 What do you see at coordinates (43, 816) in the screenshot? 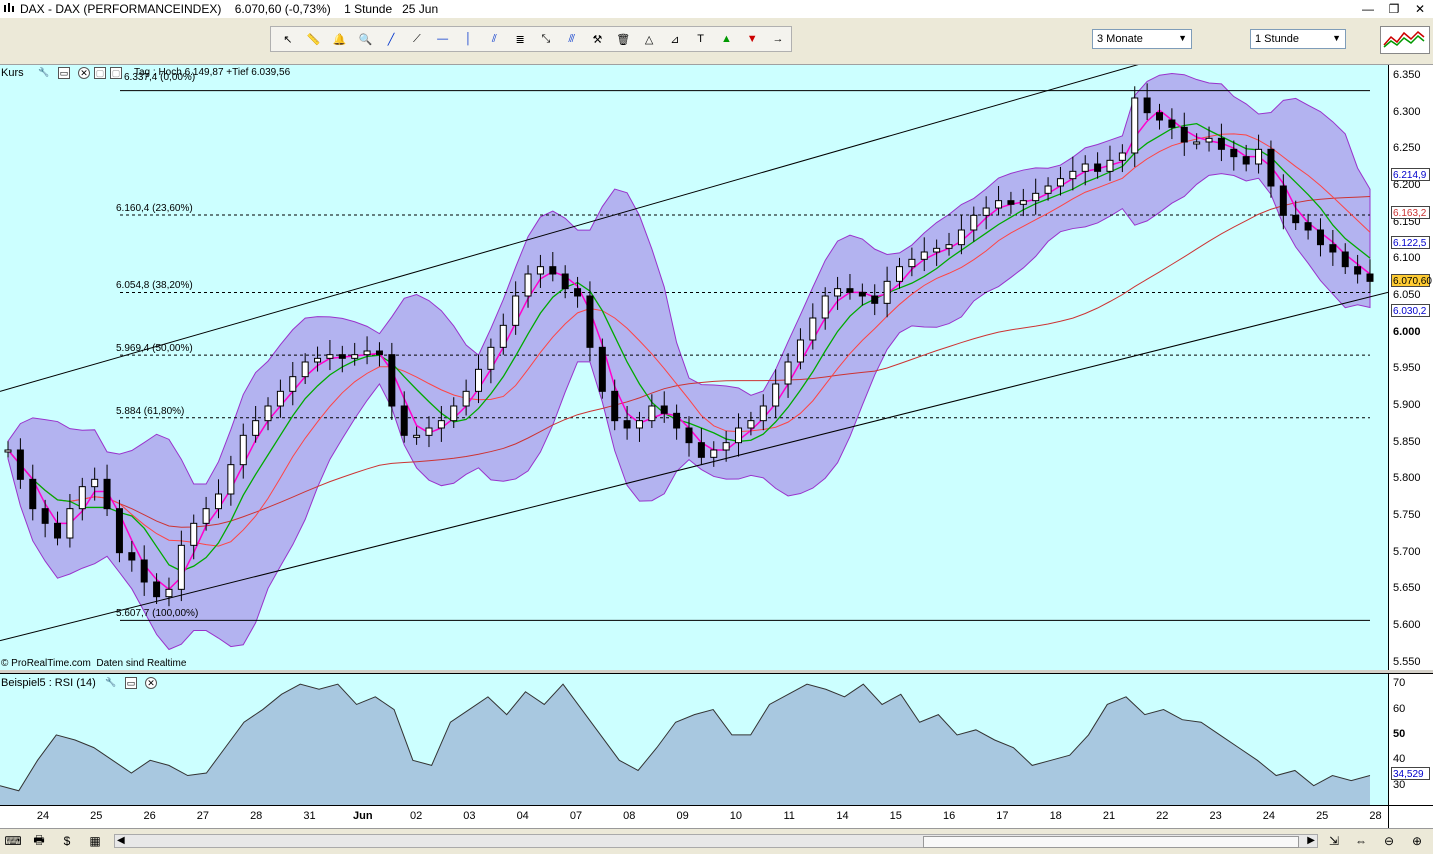
I see `x-tick-label: 24` at bounding box center [43, 816].